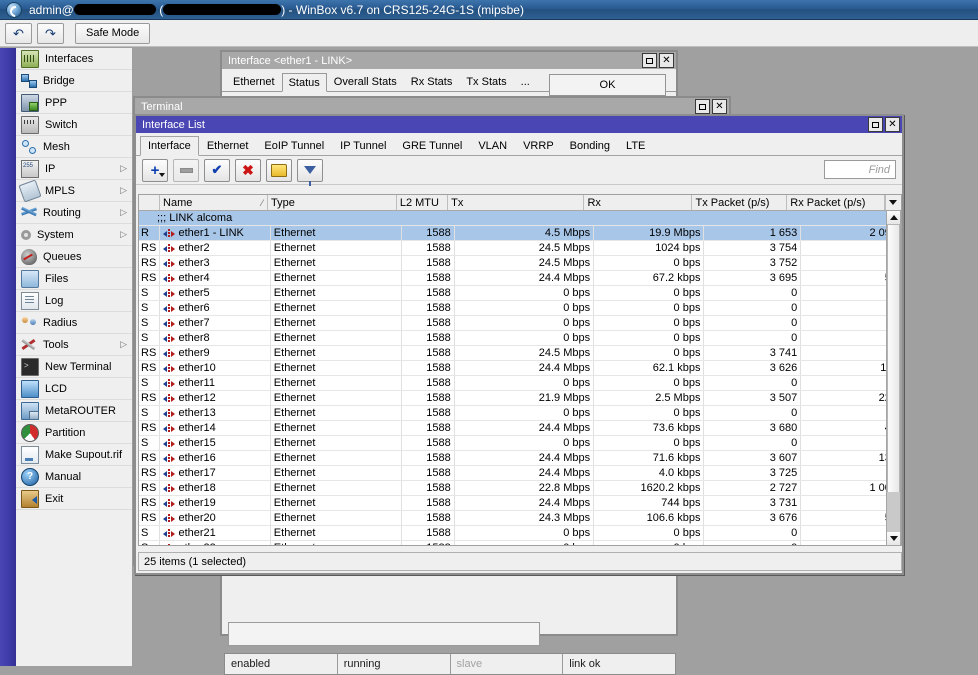 This screenshot has width=978, height=675. What do you see at coordinates (186, 170) in the screenshot?
I see `remove-button` at bounding box center [186, 170].